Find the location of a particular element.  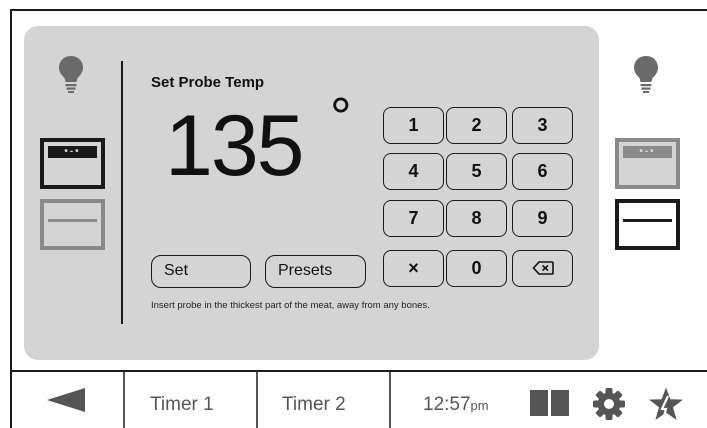

temperature-value: 135 is located at coordinates (234, 146).